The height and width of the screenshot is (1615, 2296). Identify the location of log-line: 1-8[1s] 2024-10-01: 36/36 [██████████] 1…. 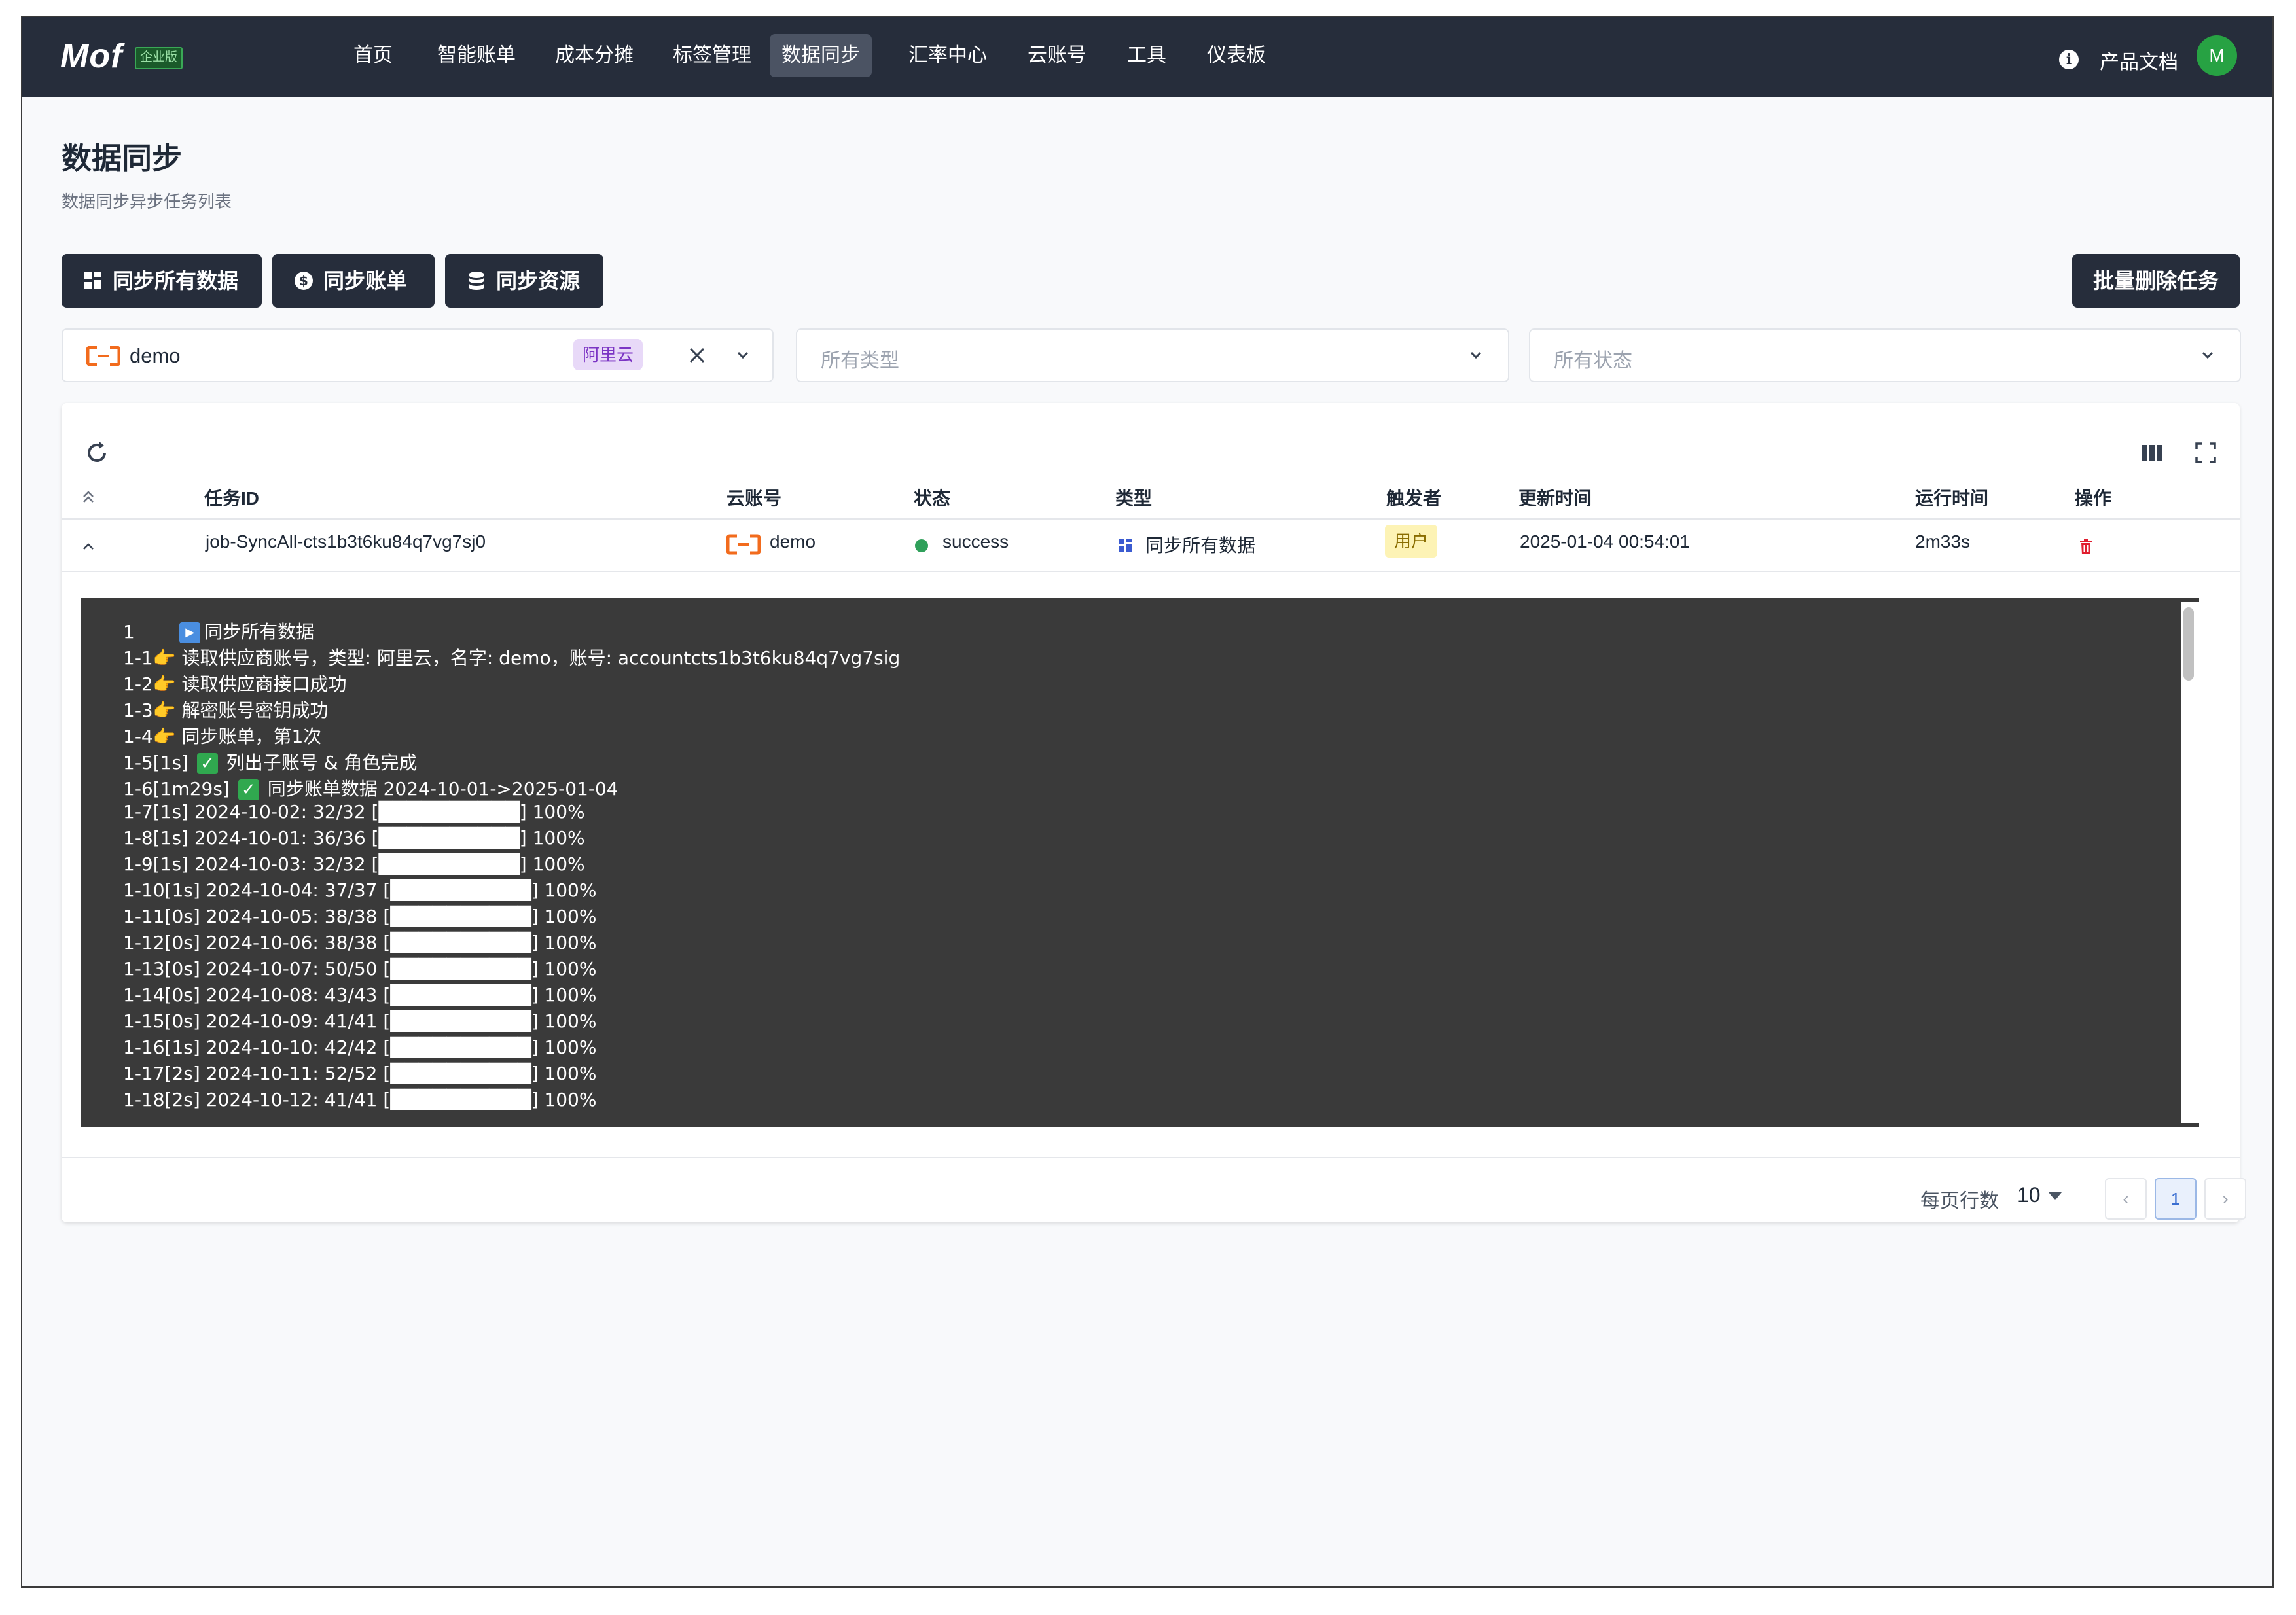
(354, 838).